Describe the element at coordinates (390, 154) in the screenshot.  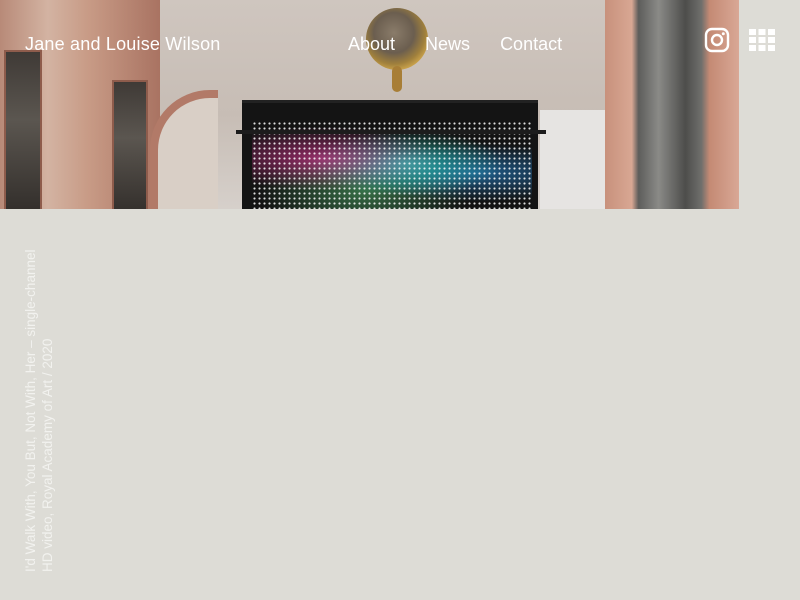
I see `led-screen` at that location.